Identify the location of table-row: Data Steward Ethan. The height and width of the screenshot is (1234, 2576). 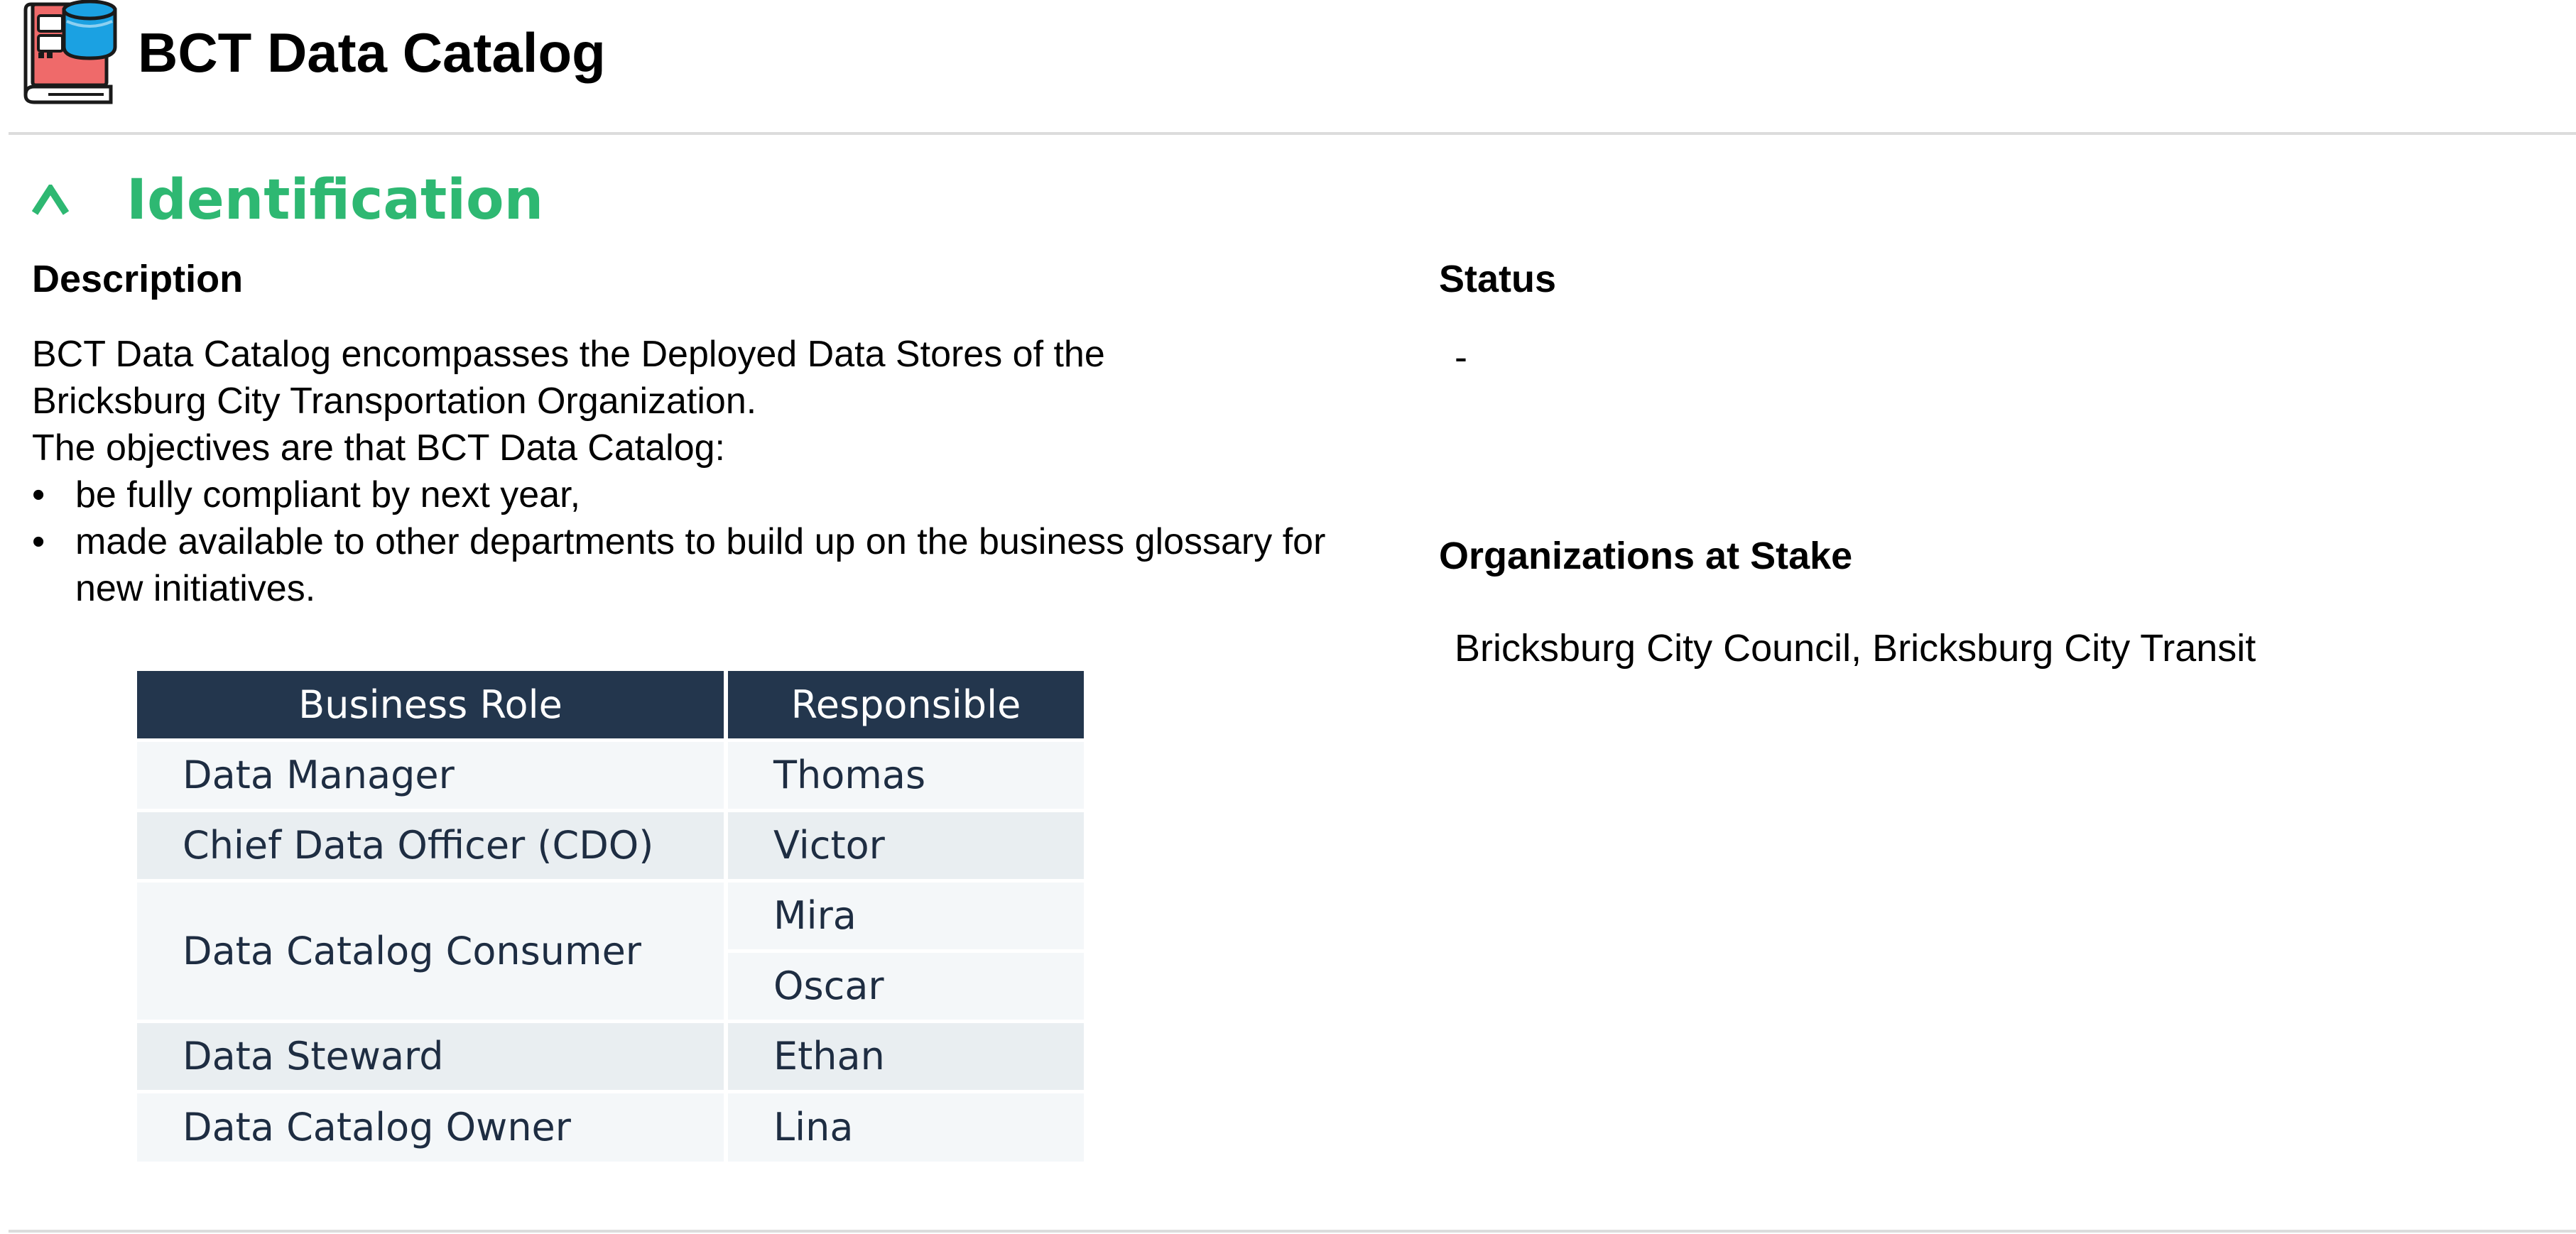
(610, 1055).